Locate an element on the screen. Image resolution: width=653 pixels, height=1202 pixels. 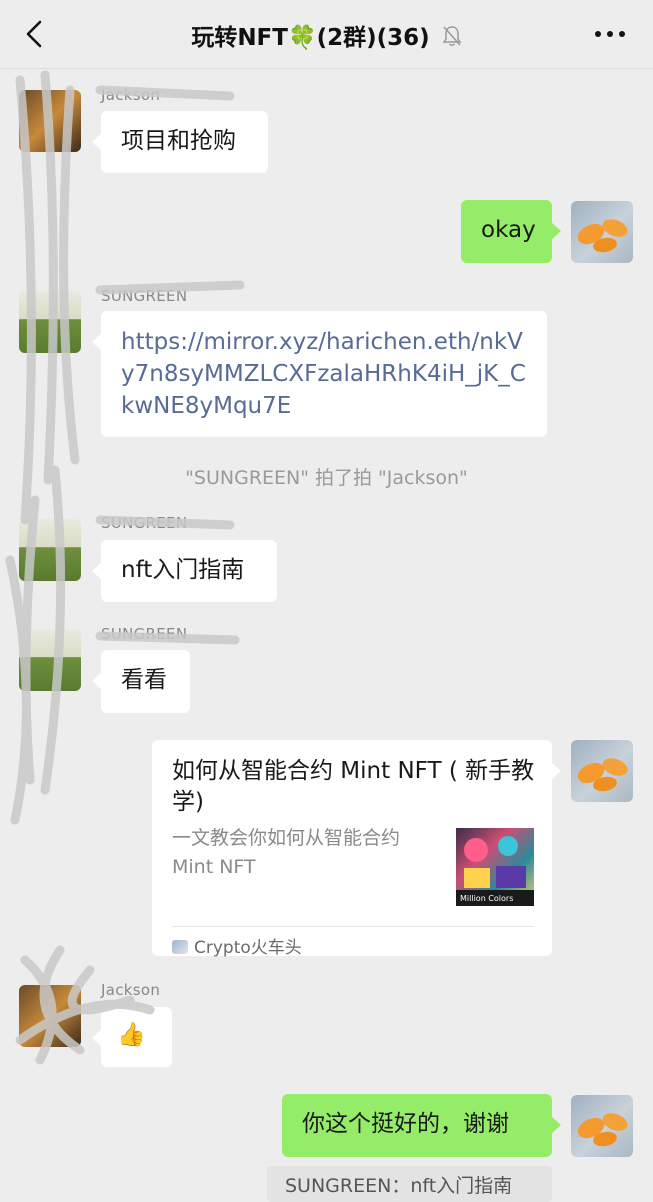
message-bubble: nft入门指南 is located at coordinates (184, 571).